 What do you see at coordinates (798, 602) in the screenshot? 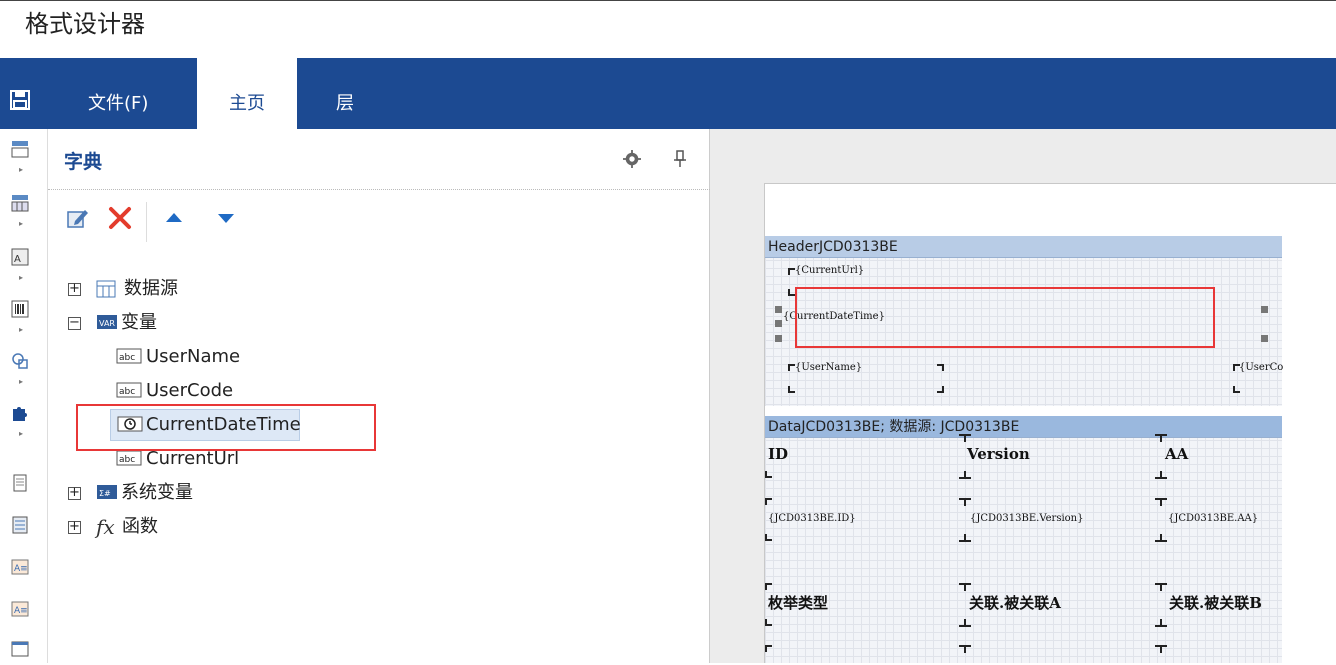
I see `column-header-enum-type: 枚举类型` at bounding box center [798, 602].